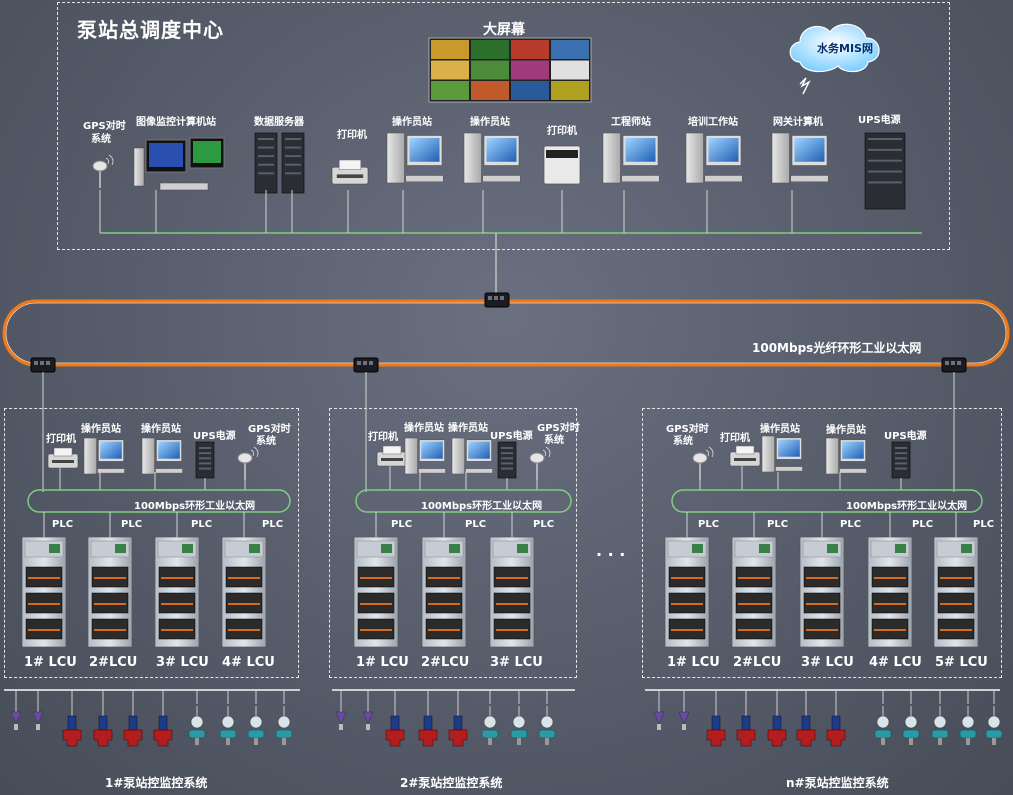 This screenshot has height=795, width=1013. I want to click on op2-label: 操作员站, so click(490, 122).